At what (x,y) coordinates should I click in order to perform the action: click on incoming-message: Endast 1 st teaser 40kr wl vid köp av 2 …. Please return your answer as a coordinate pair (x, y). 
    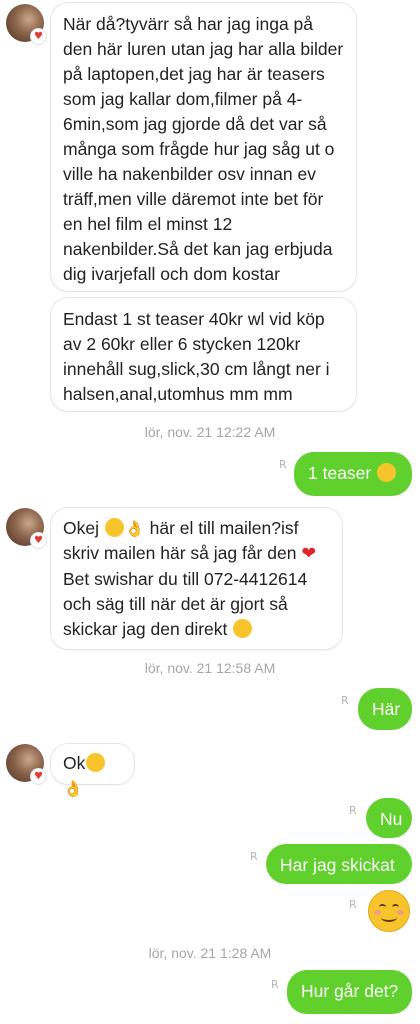
    Looking at the image, I should click on (203, 354).